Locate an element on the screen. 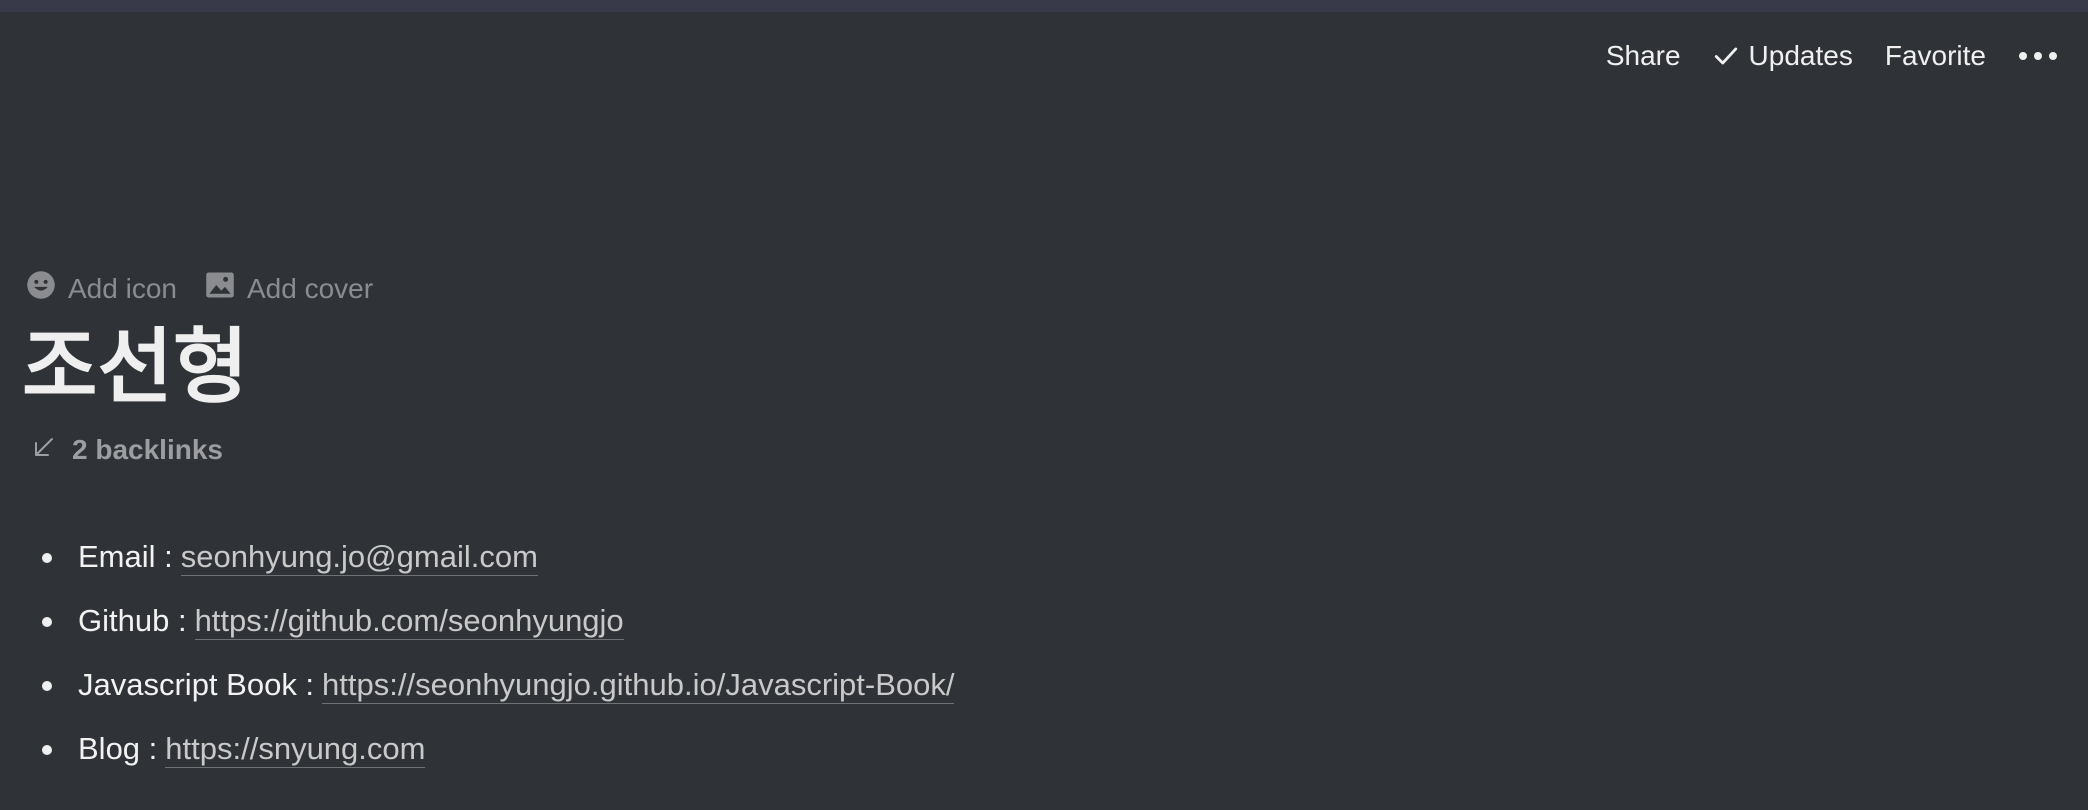 Image resolution: width=2088 pixels, height=810 pixels. blog-link: https://snyung.com is located at coordinates (295, 749).